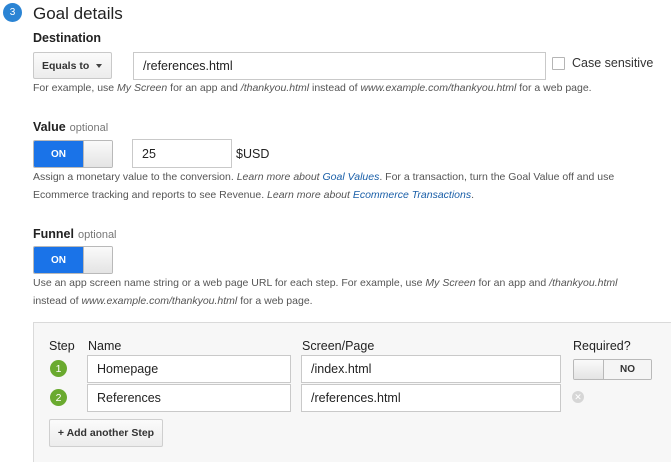 Image resolution: width=671 pixels, height=462 pixels. I want to click on step-screen-input: /index.html, so click(431, 369).